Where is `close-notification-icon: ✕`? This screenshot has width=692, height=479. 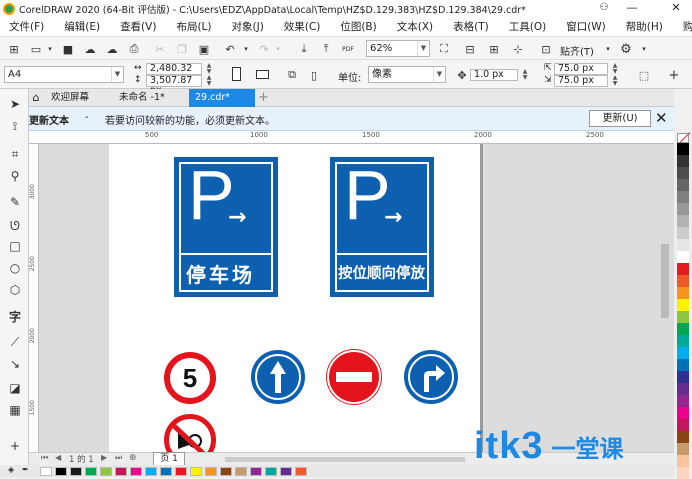
close-notification-icon: ✕ is located at coordinates (661, 118).